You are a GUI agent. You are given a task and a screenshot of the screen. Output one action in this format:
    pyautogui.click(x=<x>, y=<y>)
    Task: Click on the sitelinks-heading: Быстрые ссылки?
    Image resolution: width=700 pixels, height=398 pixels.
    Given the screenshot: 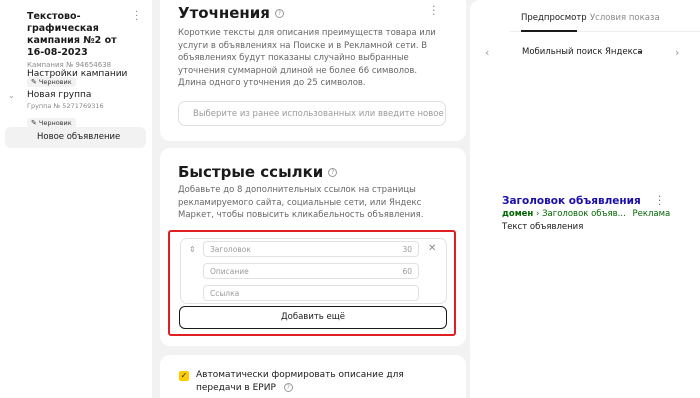 What is the action you would take?
    pyautogui.click(x=258, y=172)
    